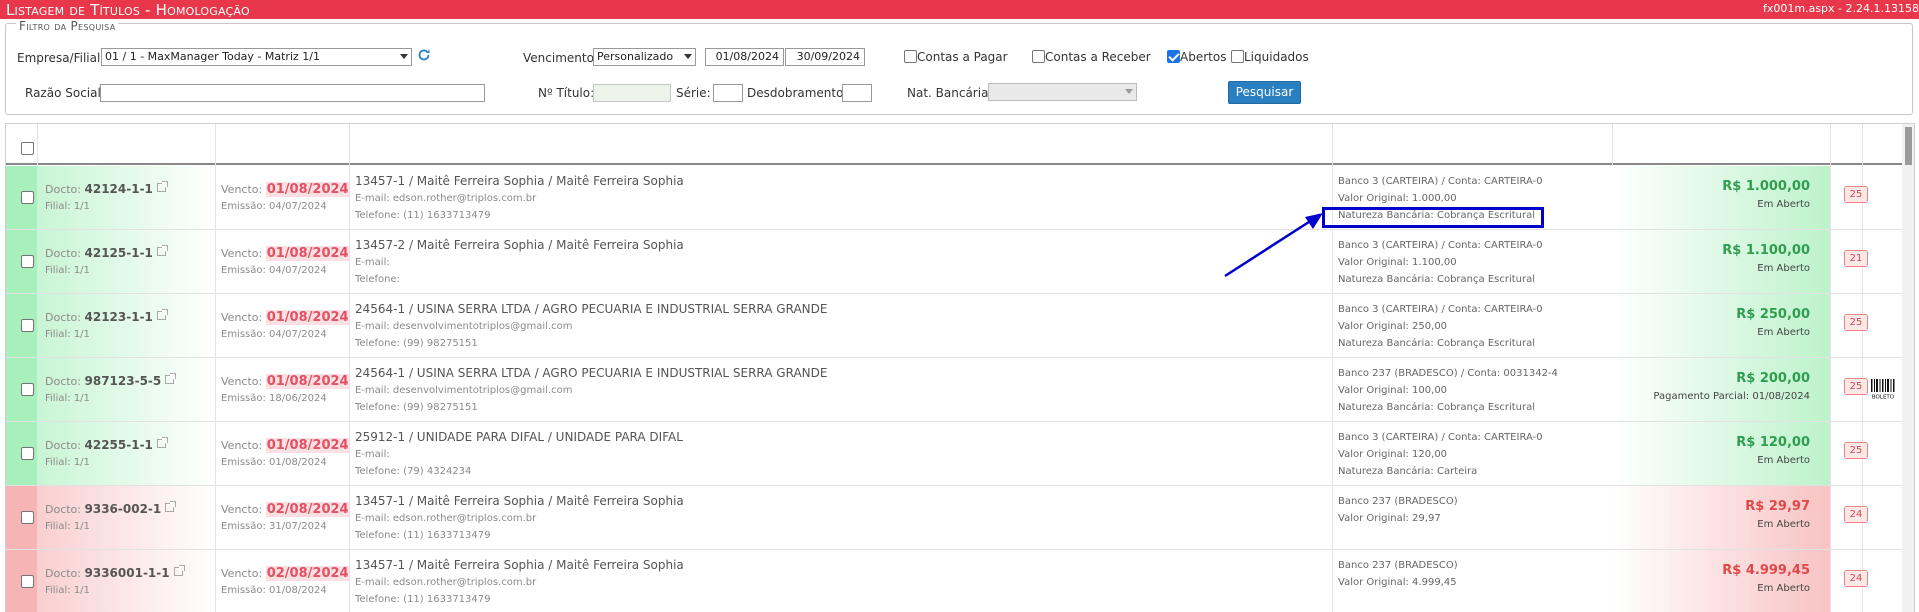 The image size is (1919, 612). Describe the element at coordinates (560, 58) in the screenshot. I see `vencimento-label: Vencimento:` at that location.